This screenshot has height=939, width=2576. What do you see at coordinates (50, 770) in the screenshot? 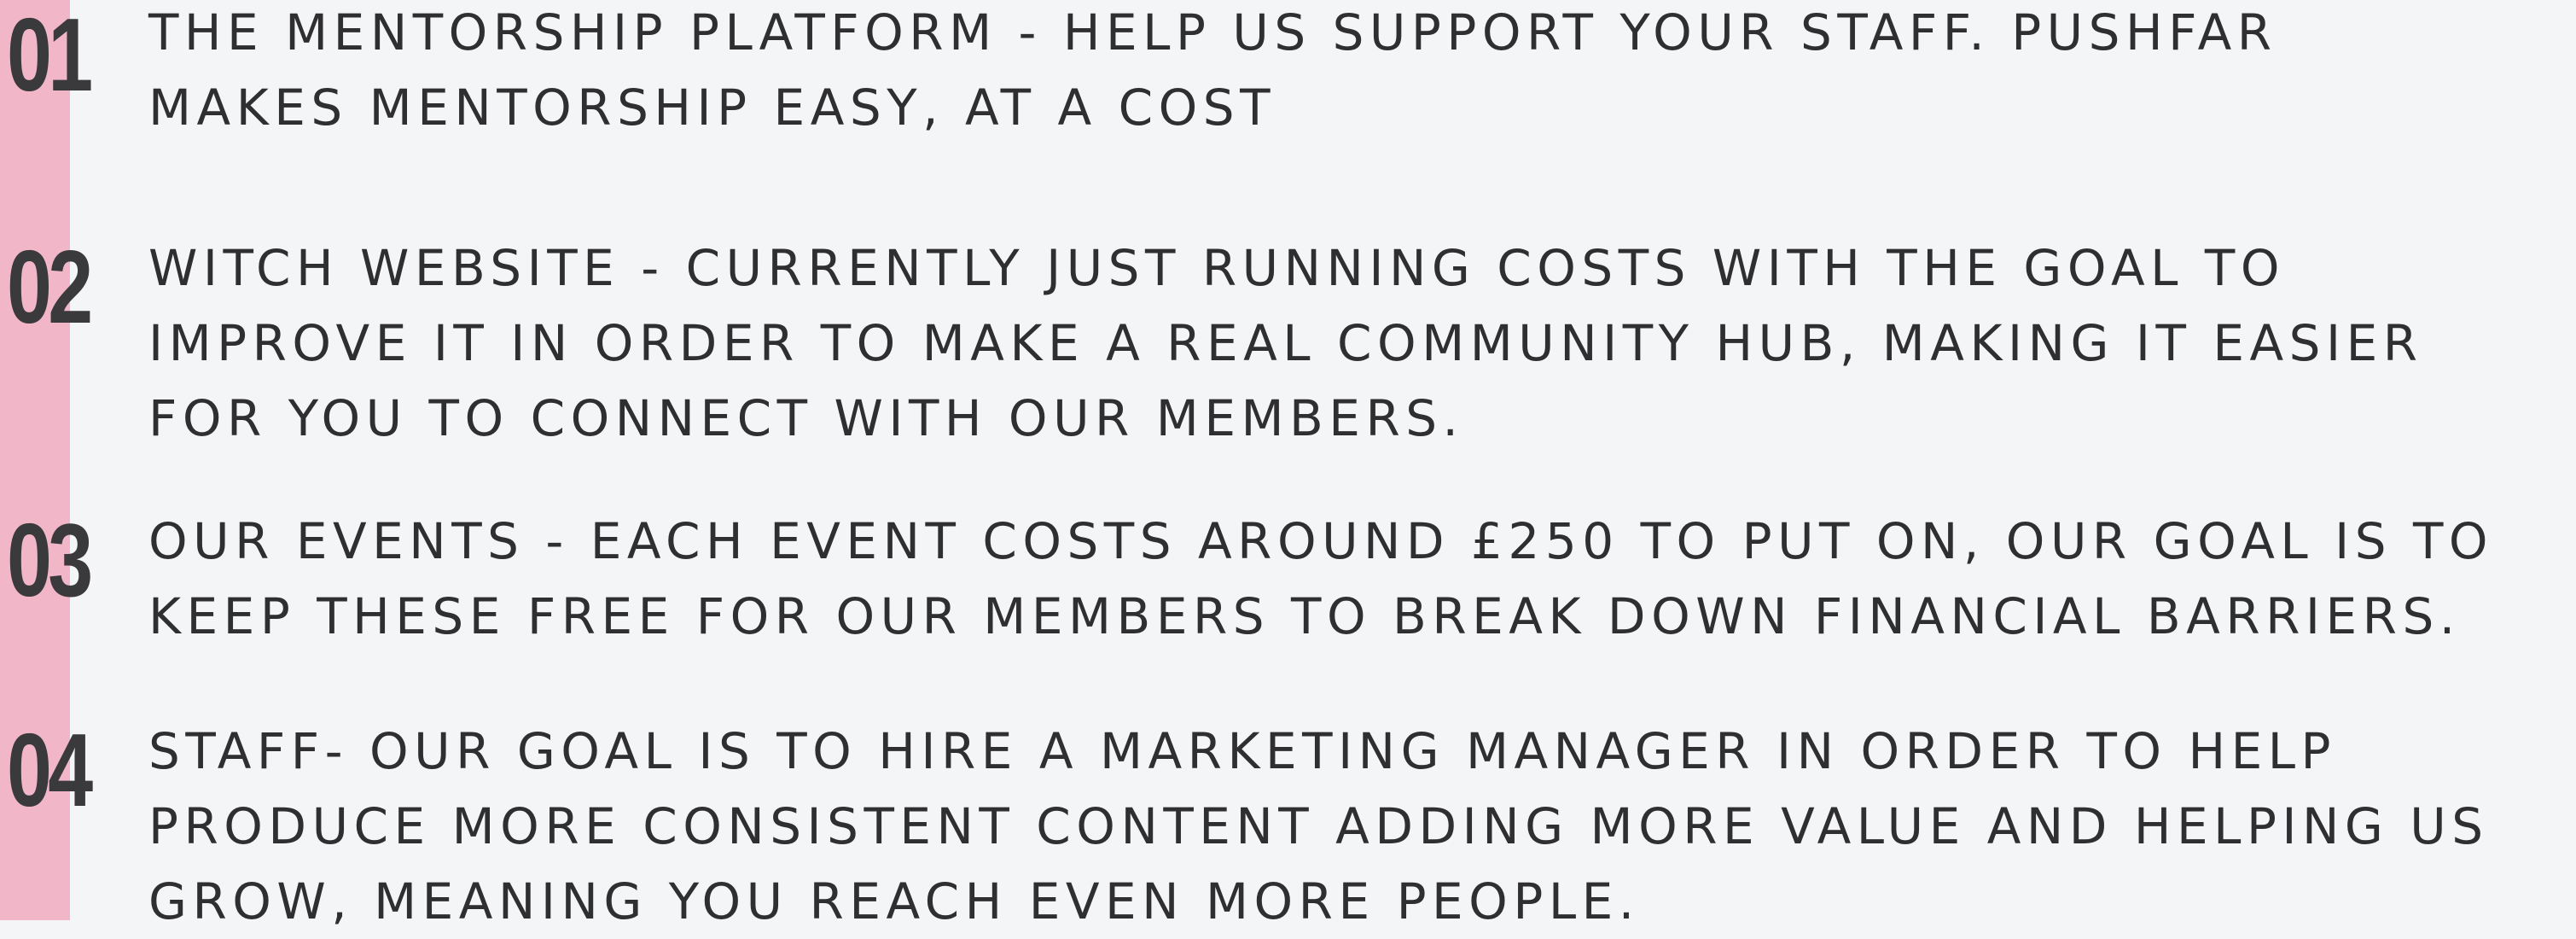
I see `item-number: 04` at bounding box center [50, 770].